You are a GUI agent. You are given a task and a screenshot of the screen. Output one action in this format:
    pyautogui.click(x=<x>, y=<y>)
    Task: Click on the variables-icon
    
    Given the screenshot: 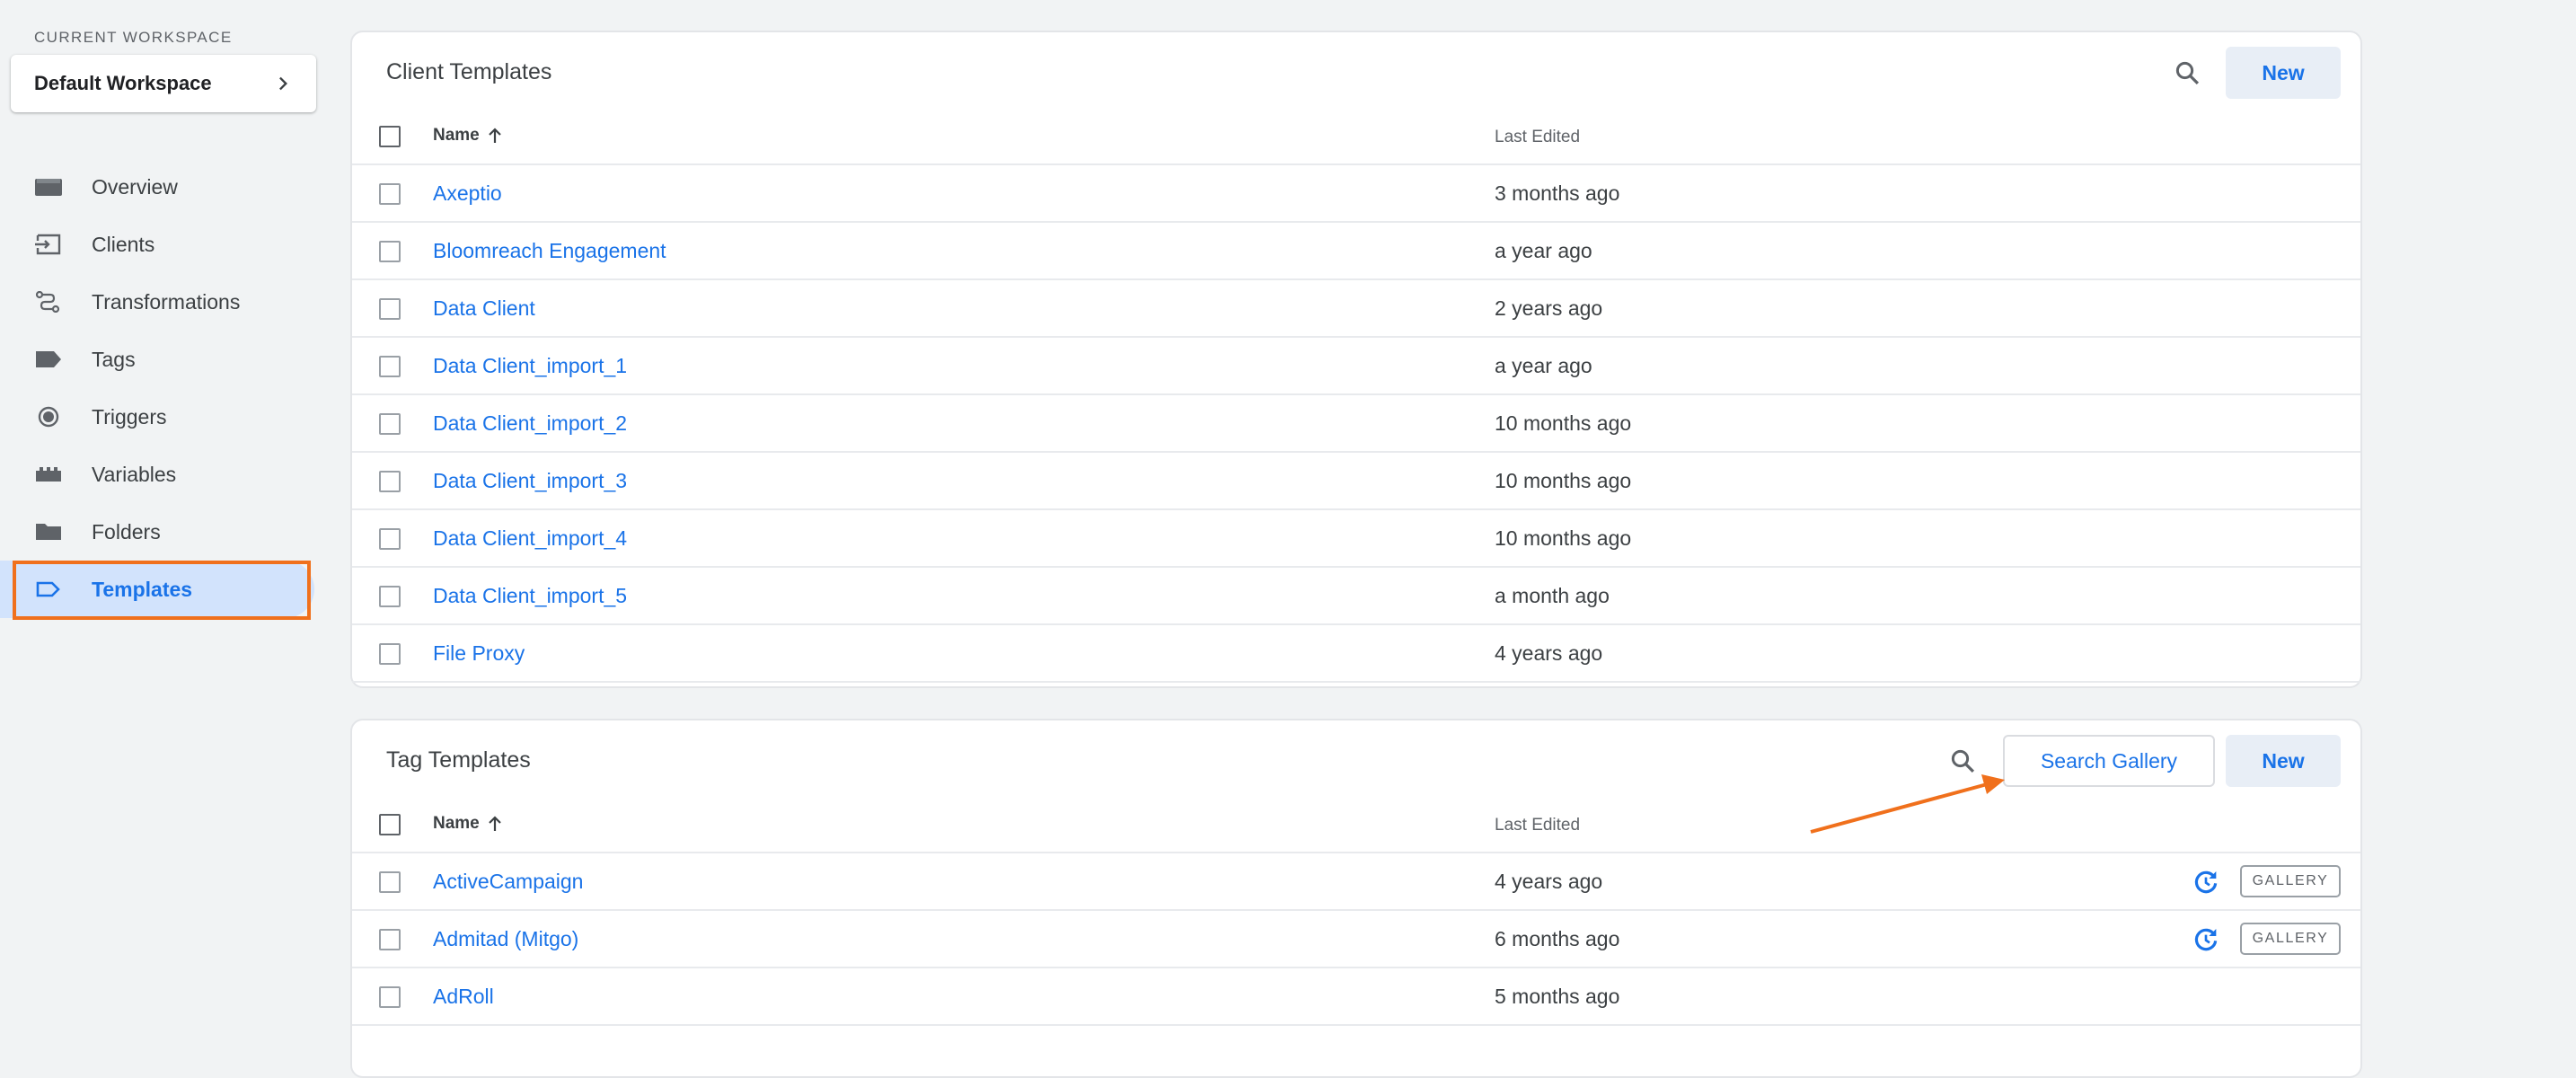 What is the action you would take?
    pyautogui.click(x=48, y=475)
    